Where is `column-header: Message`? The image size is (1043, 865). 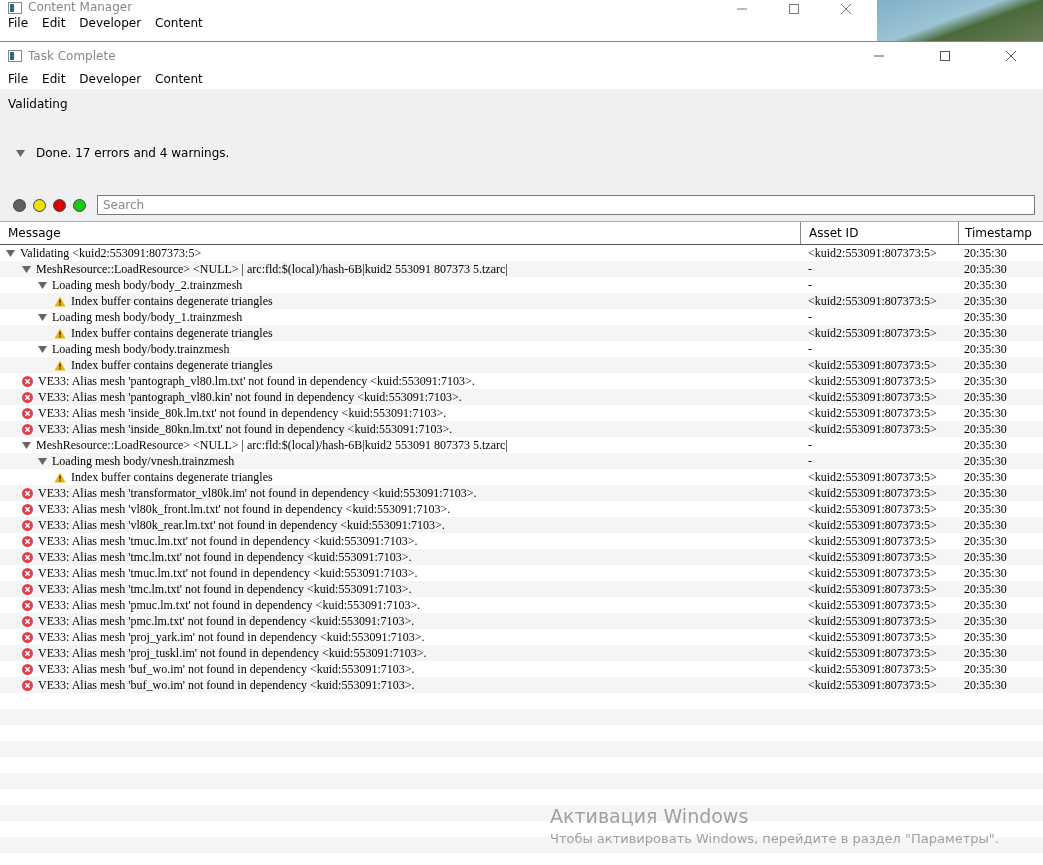
column-header: Message is located at coordinates (400, 233).